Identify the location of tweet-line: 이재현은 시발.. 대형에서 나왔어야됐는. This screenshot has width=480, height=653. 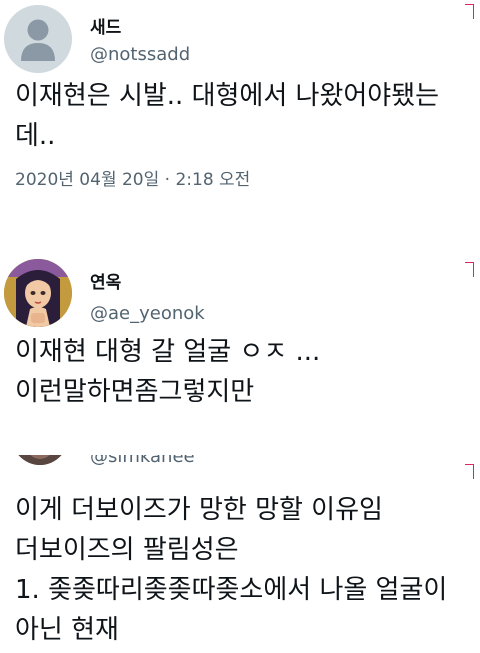
(227, 96).